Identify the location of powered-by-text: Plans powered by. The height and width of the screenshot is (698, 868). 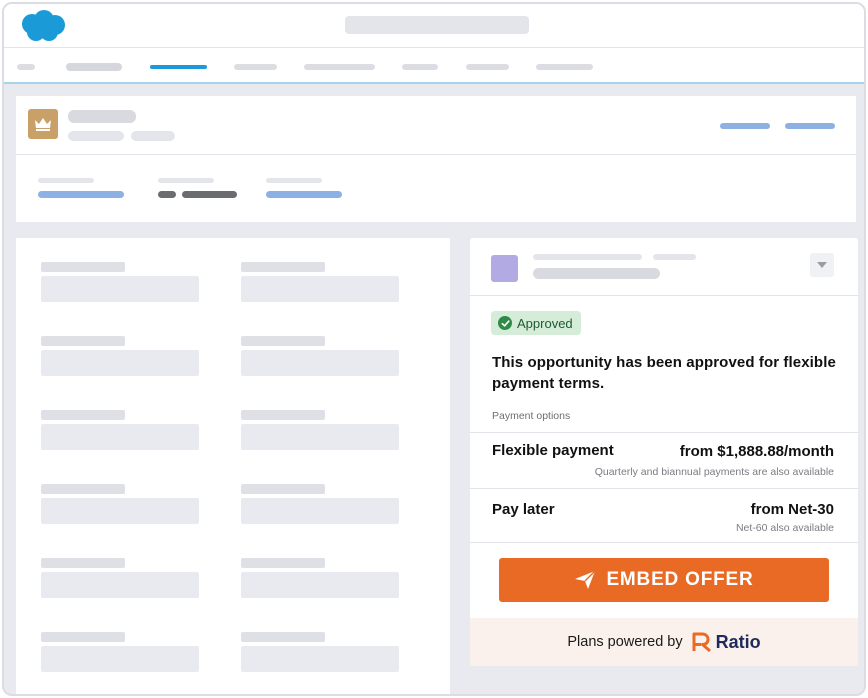
(625, 642).